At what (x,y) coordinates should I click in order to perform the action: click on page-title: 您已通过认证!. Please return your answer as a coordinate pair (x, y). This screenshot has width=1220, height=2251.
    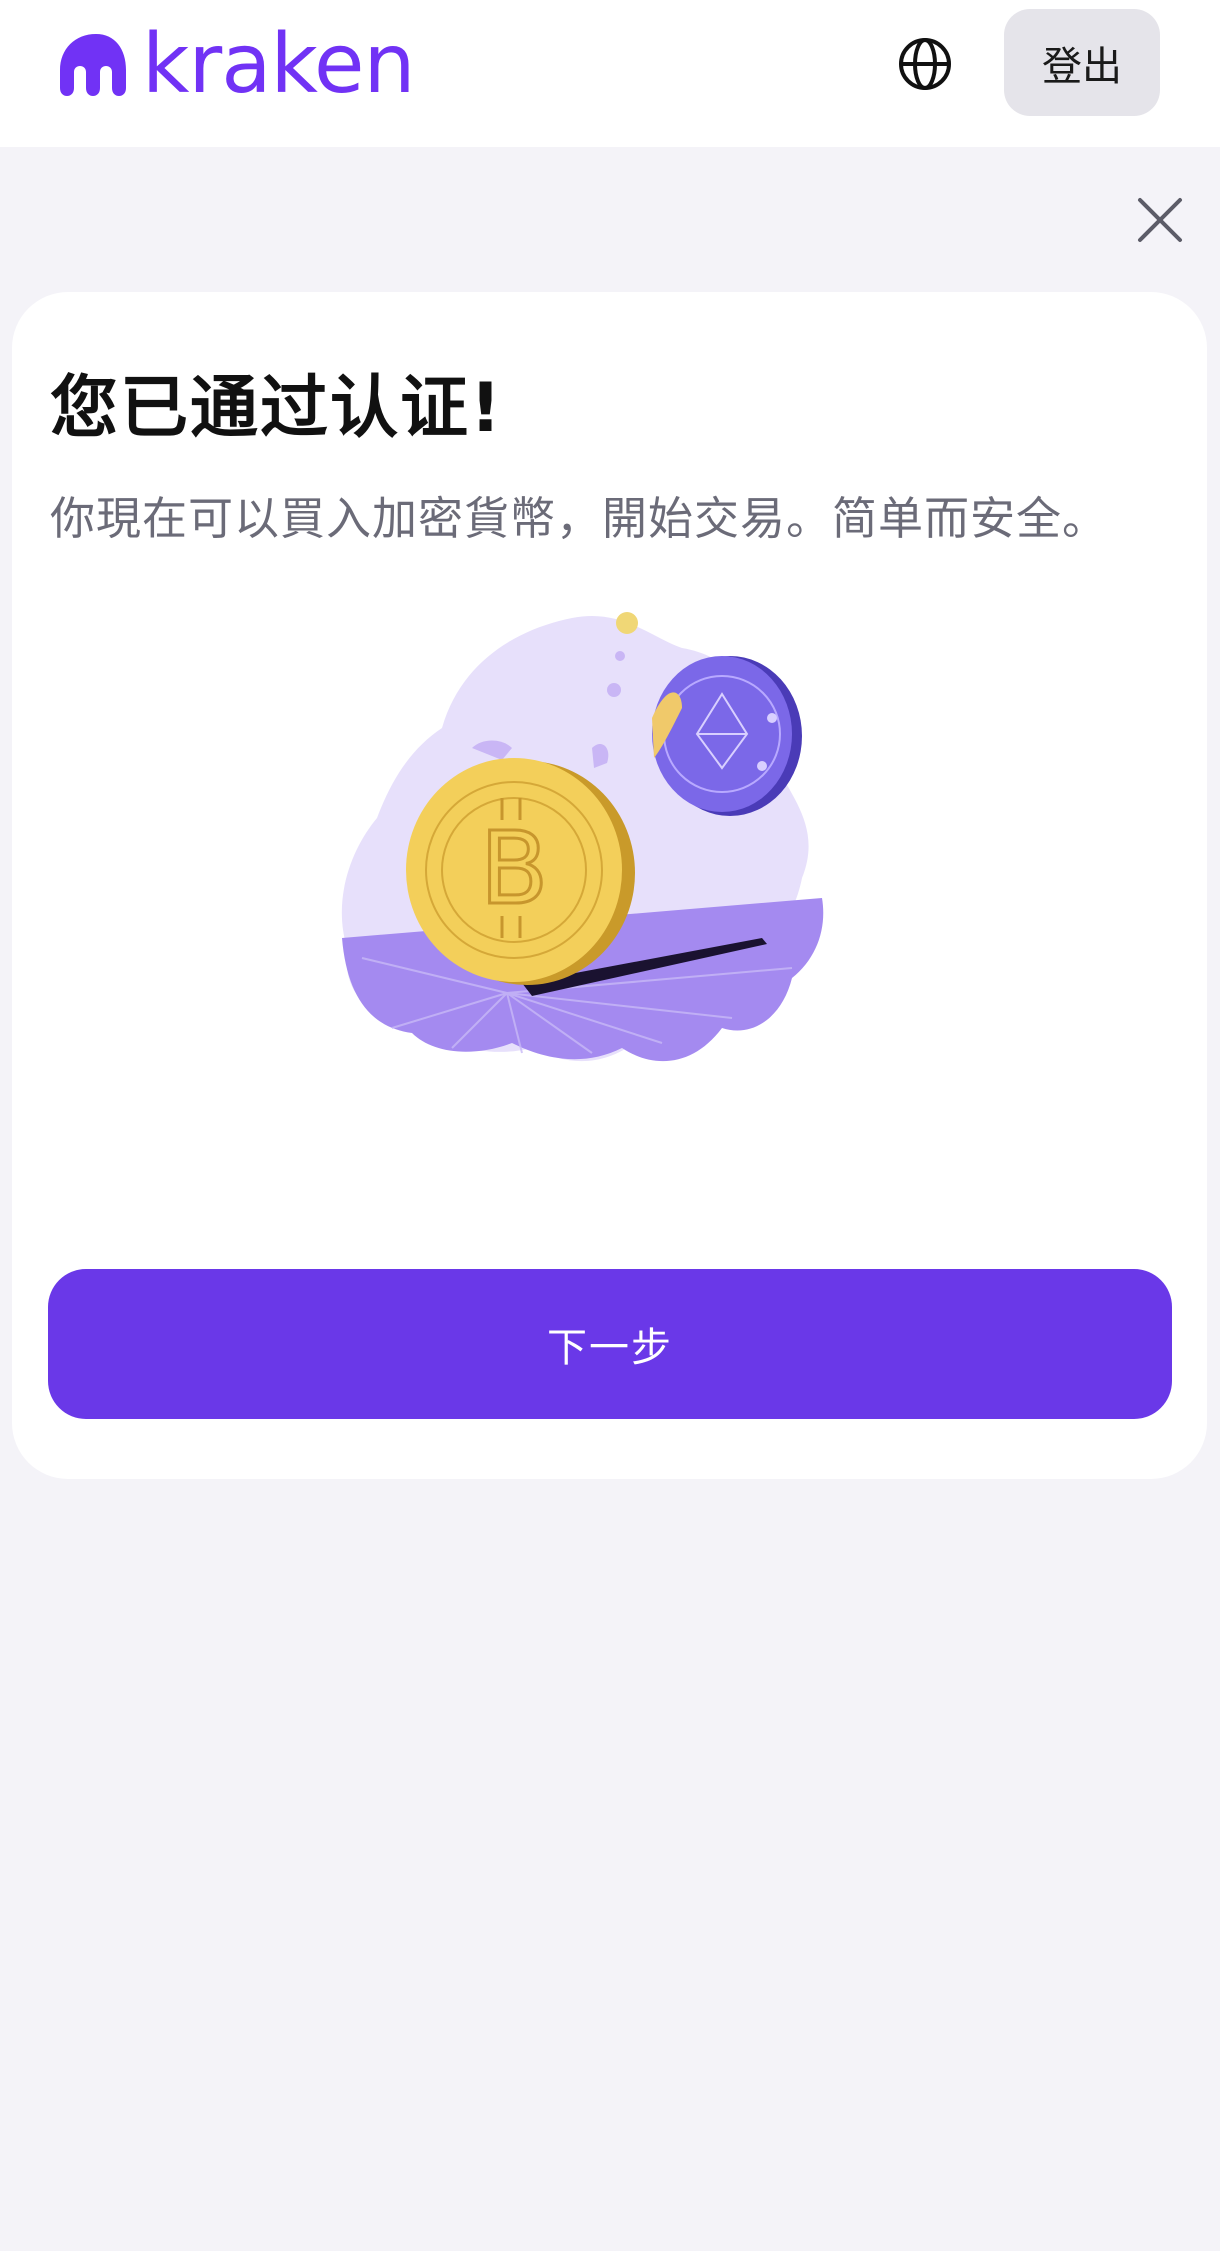
    Looking at the image, I should click on (277, 408).